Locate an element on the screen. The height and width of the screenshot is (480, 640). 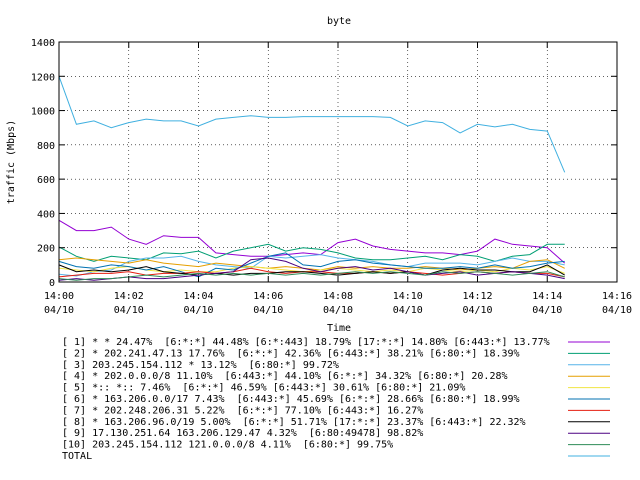
y-tick-label: 0 is located at coordinates (52, 283).